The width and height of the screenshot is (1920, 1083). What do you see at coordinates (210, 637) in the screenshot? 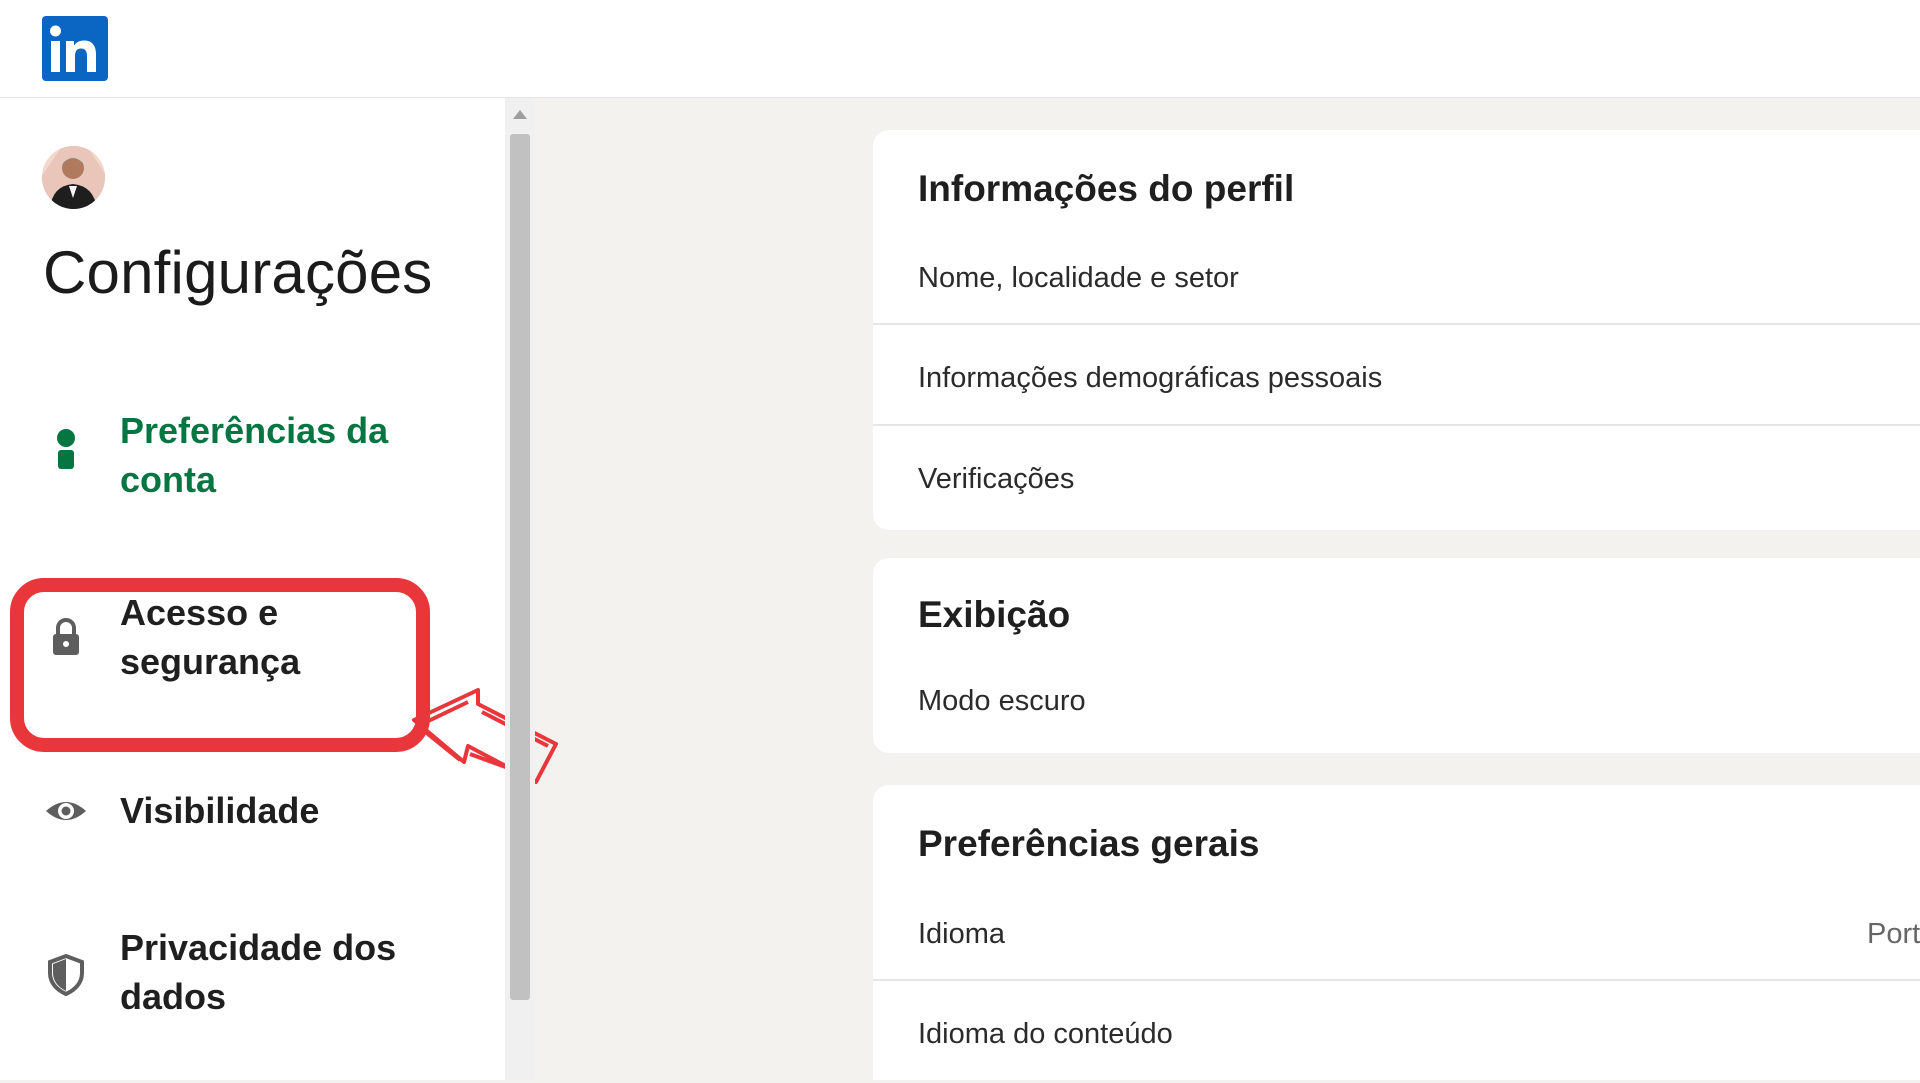
I see `sidebar-item-label: Acesso e segurança` at bounding box center [210, 637].